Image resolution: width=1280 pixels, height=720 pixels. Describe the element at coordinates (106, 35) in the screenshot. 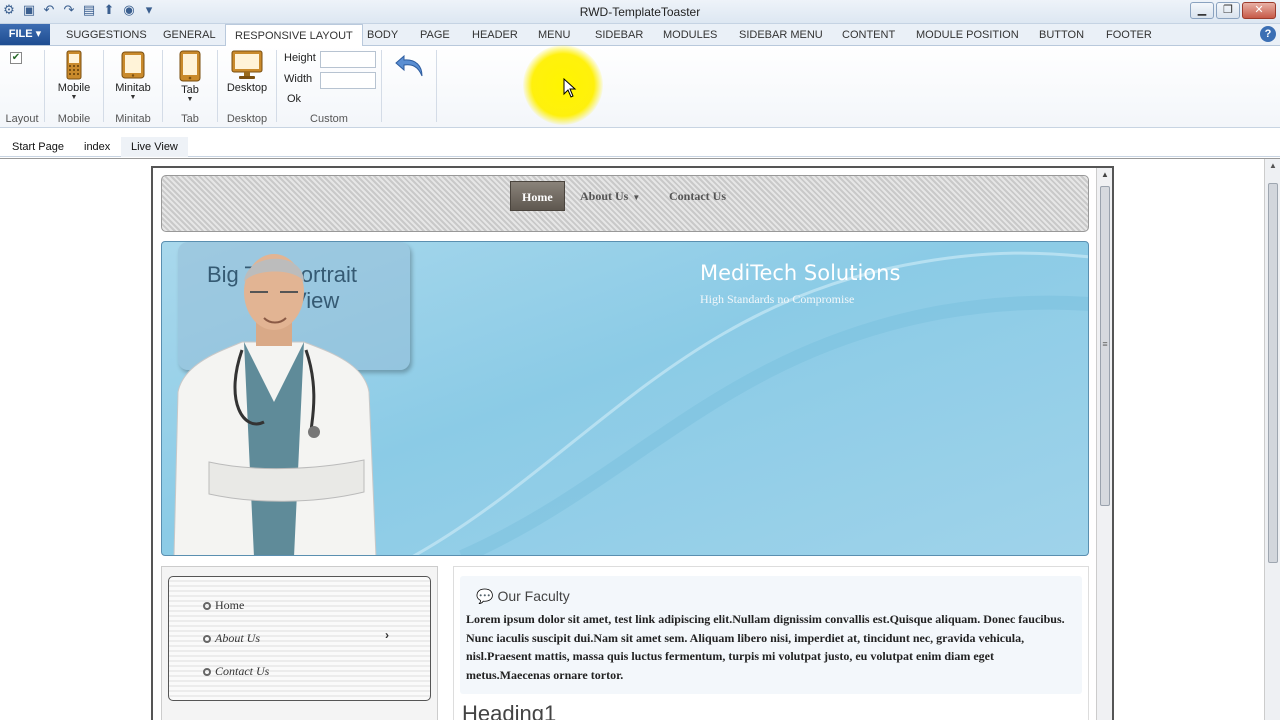

I see `tab-suggestions: SUGGESTIONS` at that location.